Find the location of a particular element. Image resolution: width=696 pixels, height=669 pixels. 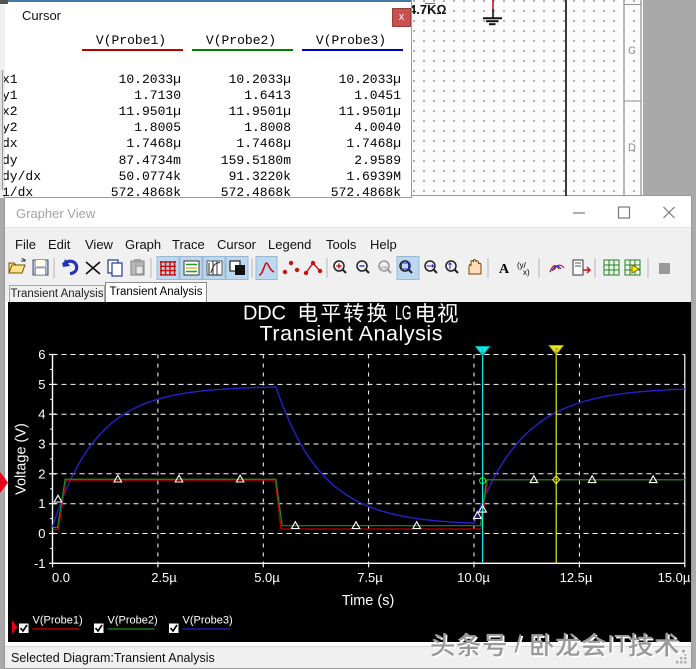

svg-text: IT is located at coordinates (618, 644).